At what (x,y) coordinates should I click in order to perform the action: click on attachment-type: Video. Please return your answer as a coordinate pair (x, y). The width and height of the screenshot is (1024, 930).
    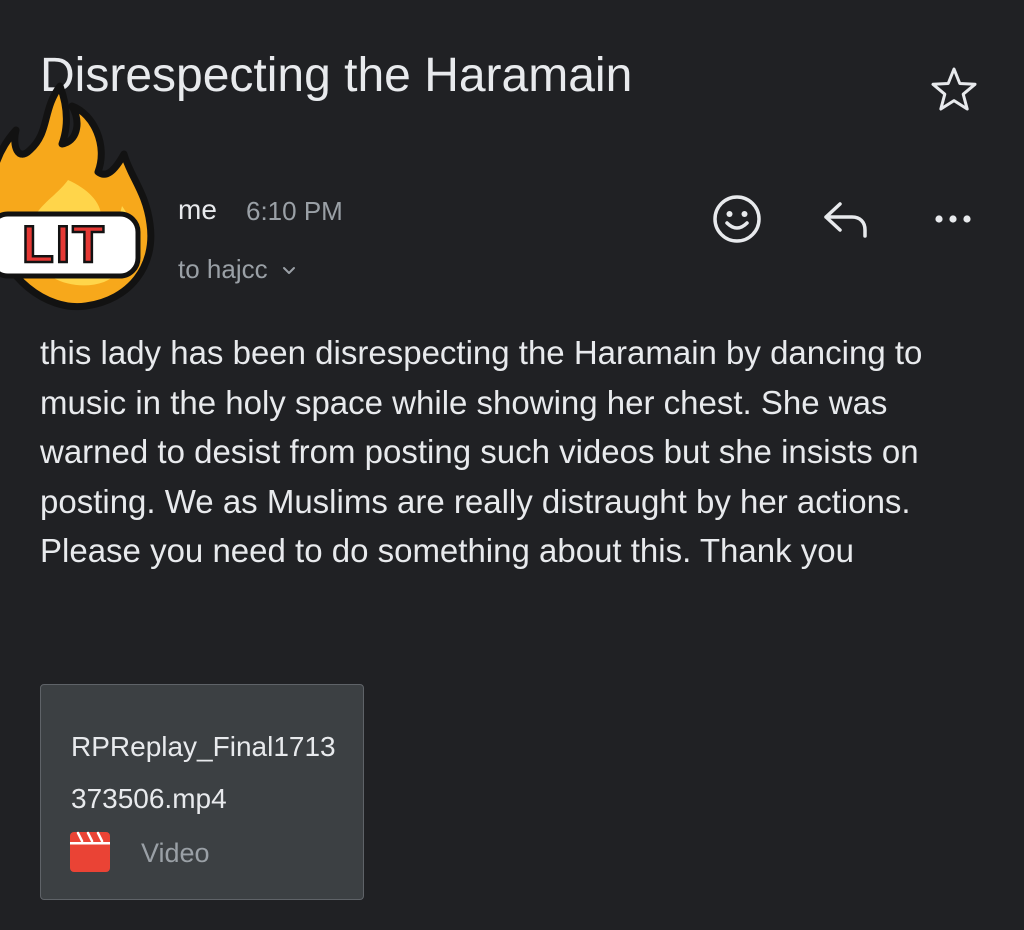
    Looking at the image, I should click on (175, 853).